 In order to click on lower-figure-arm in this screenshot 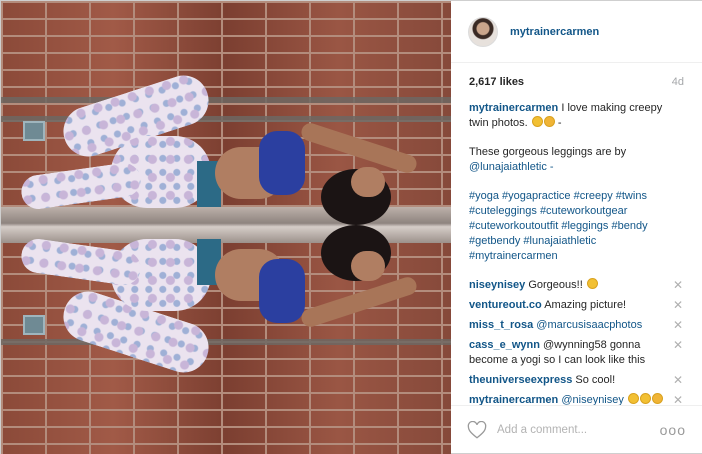, I will do `click(359, 302)`.